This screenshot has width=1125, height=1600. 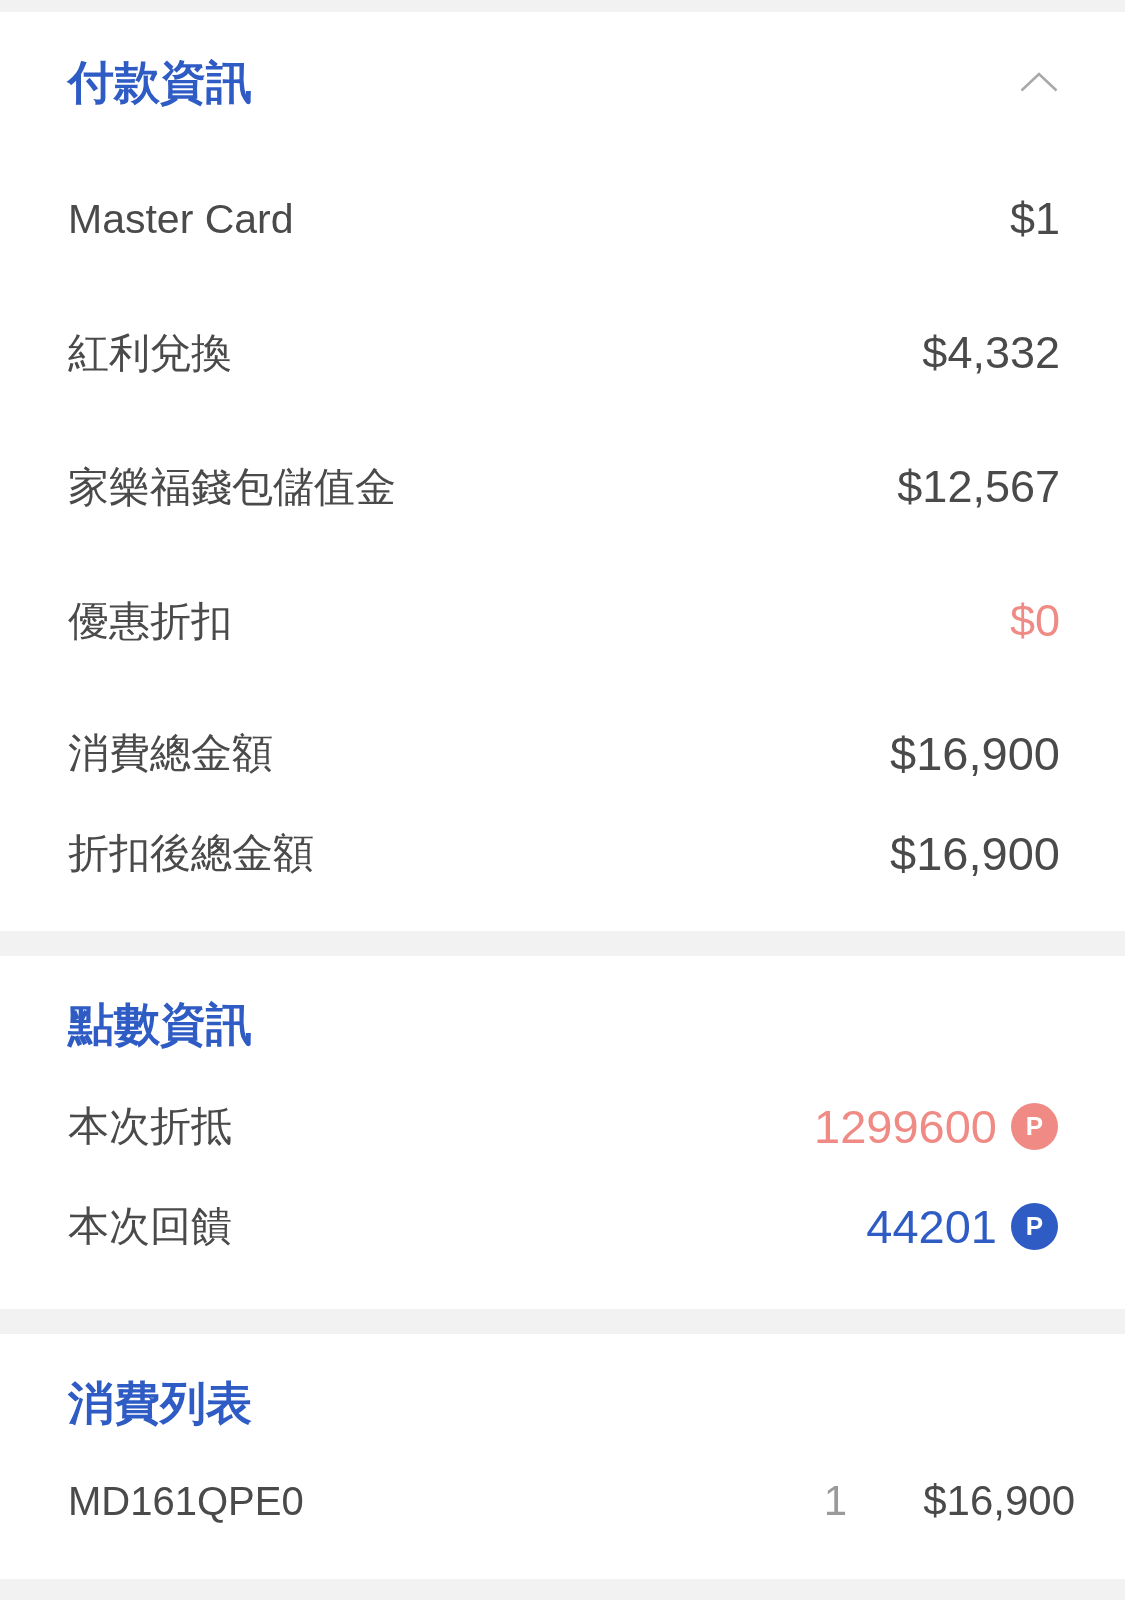 I want to click on points-value: 44201, so click(x=931, y=1226).